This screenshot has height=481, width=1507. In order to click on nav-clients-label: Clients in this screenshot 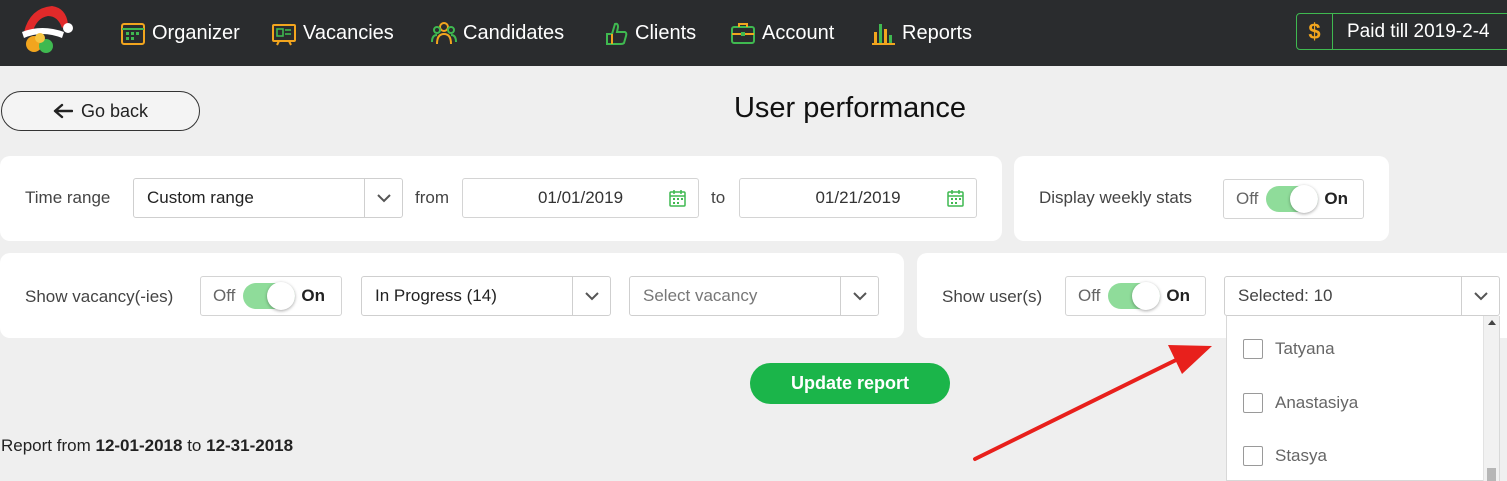, I will do `click(666, 32)`.